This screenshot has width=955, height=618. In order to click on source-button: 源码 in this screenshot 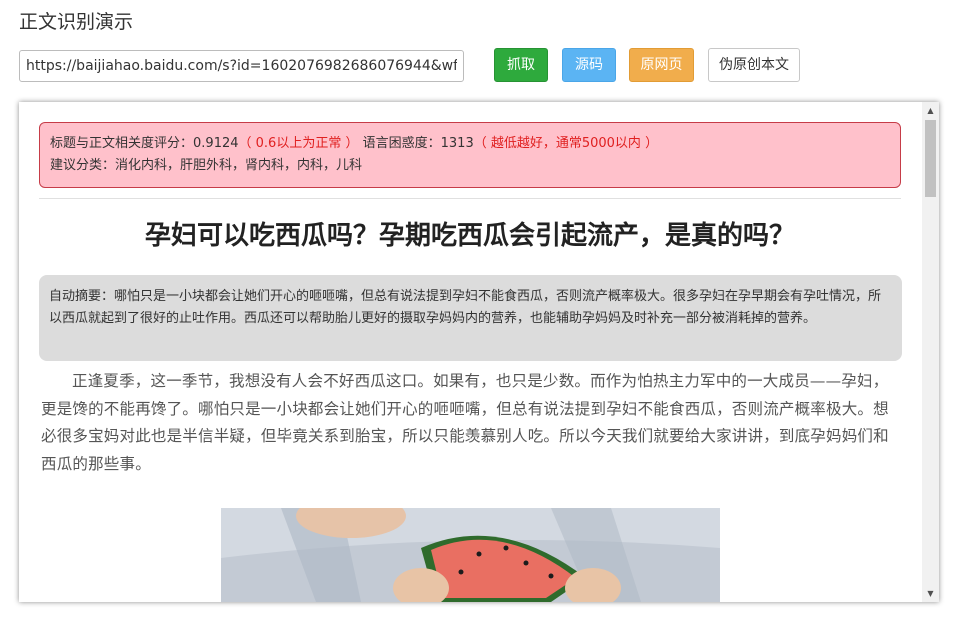, I will do `click(589, 65)`.